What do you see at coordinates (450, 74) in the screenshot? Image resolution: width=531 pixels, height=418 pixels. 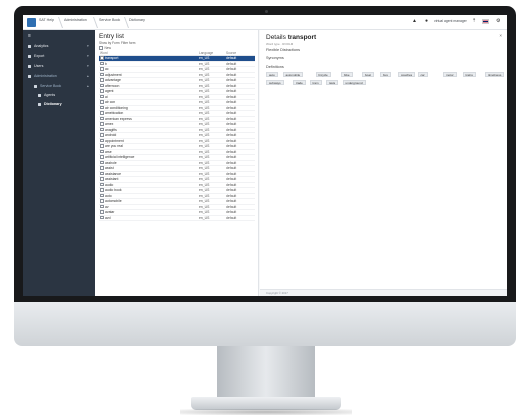 I see `definition-chip: motor` at bounding box center [450, 74].